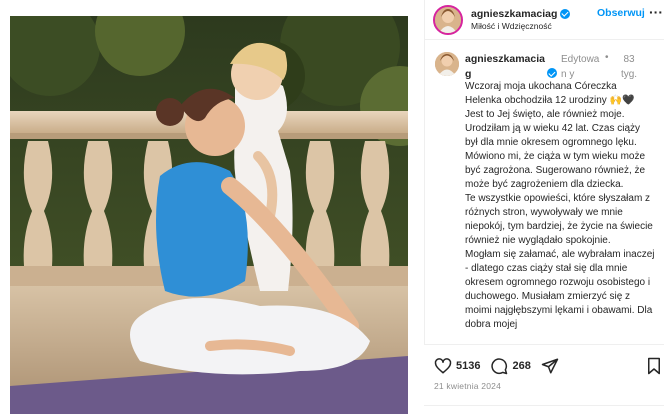  I want to click on caption-username: agnieszkamacia g, so click(511, 67).